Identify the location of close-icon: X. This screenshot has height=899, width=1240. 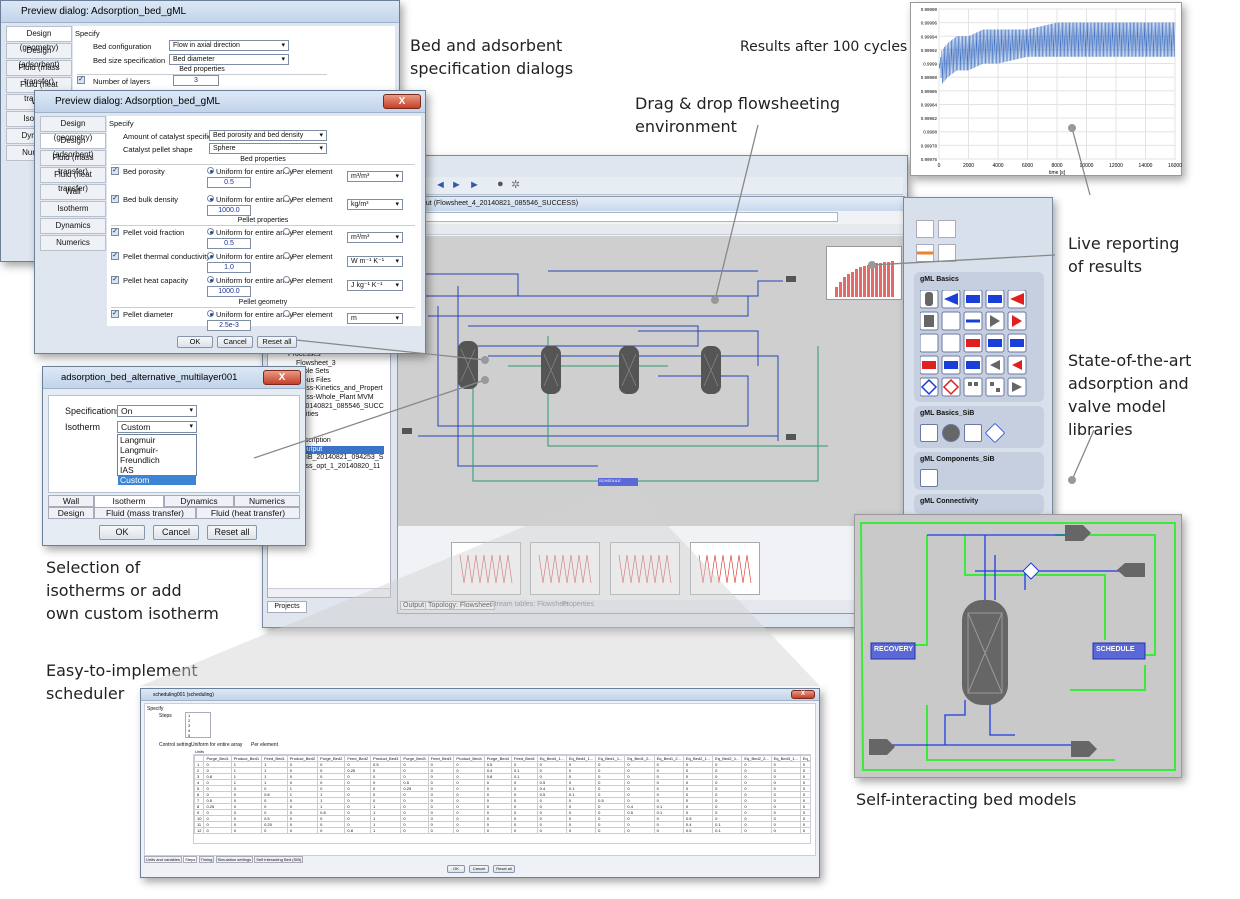
(803, 694).